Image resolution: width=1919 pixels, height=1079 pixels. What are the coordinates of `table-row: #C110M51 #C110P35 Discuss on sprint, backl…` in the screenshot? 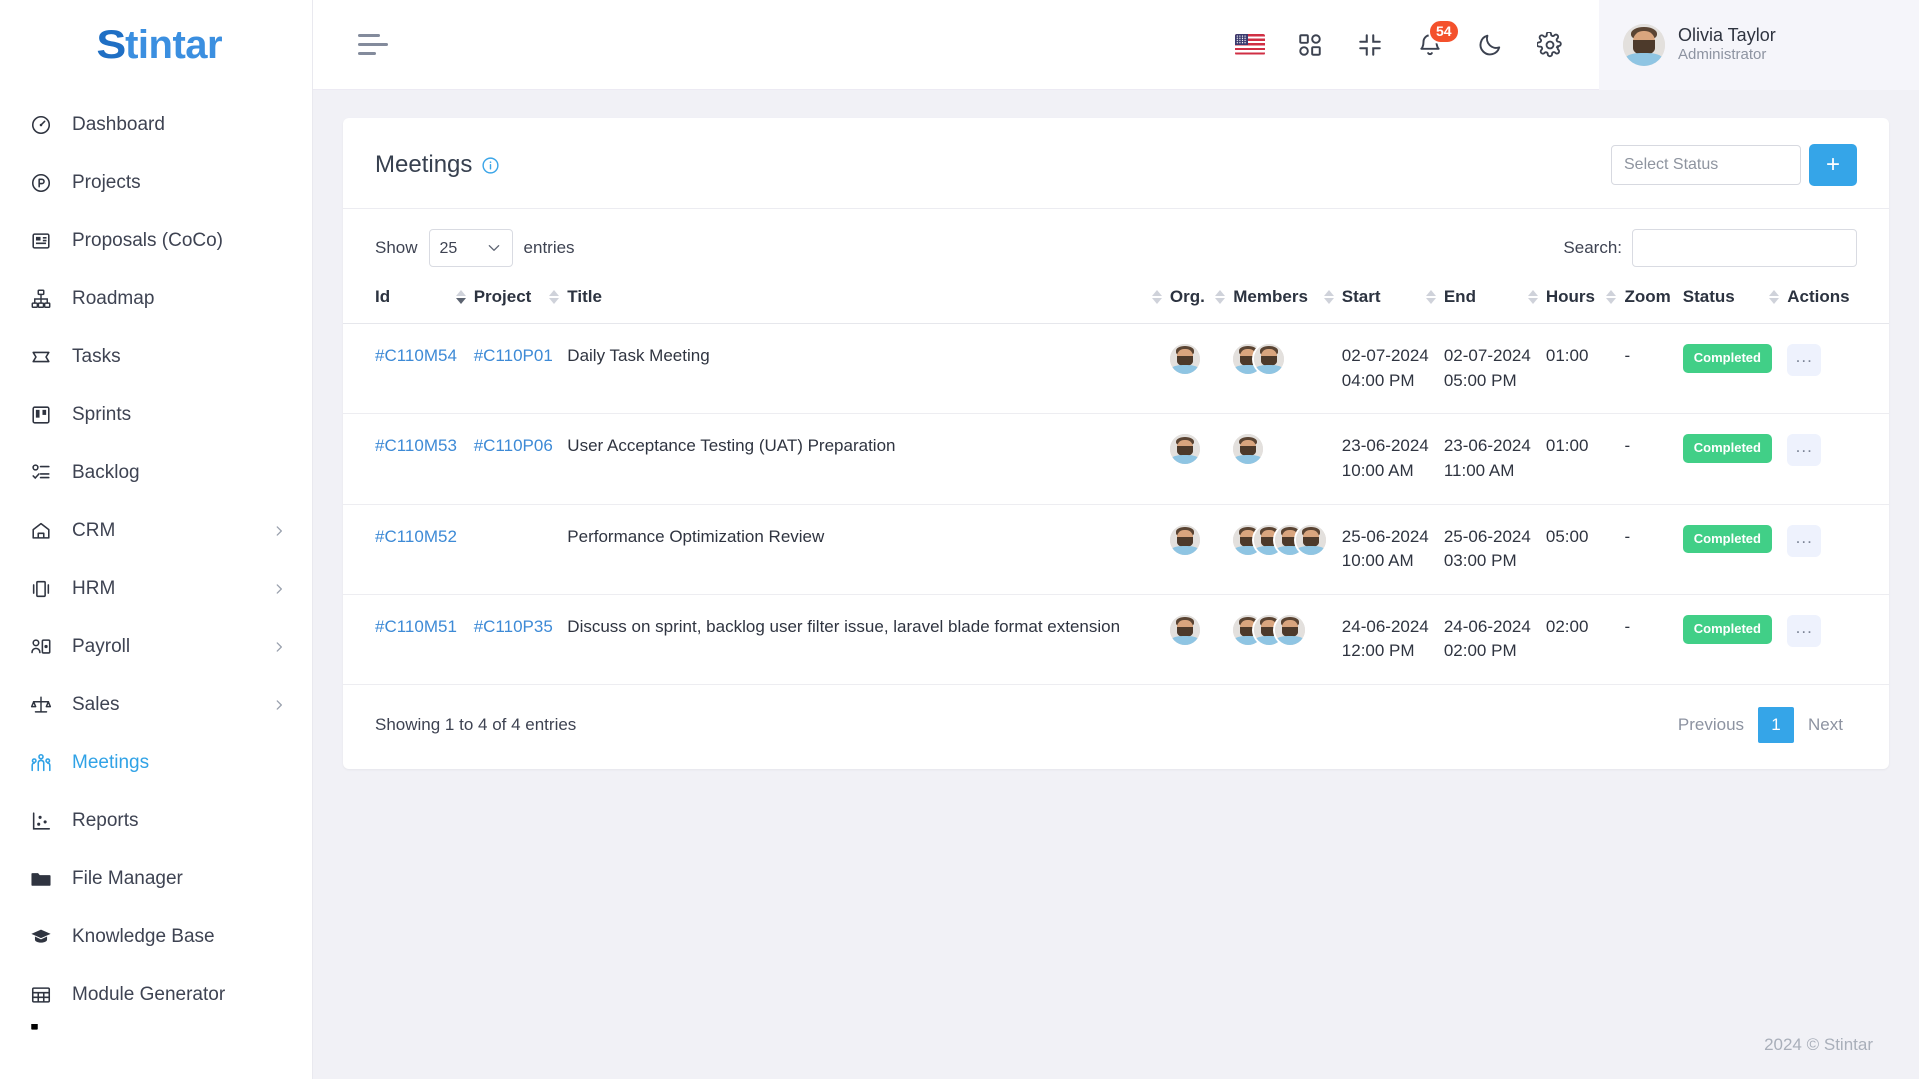 It's located at (1116, 640).